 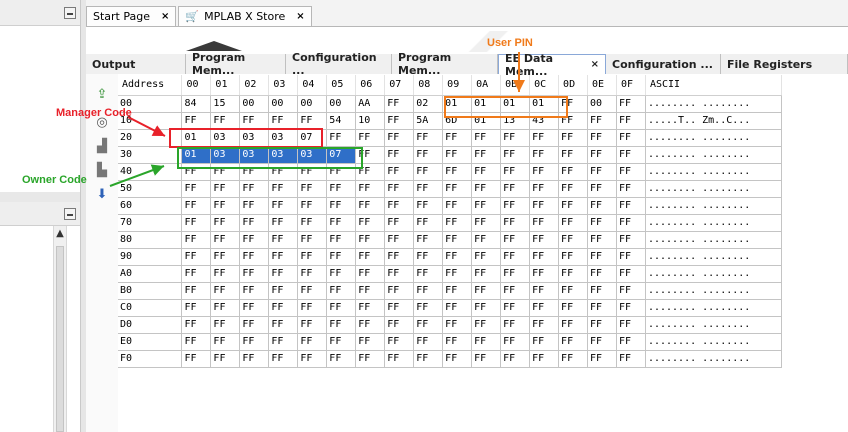 I want to click on byte-cell: 07, so click(x=341, y=155).